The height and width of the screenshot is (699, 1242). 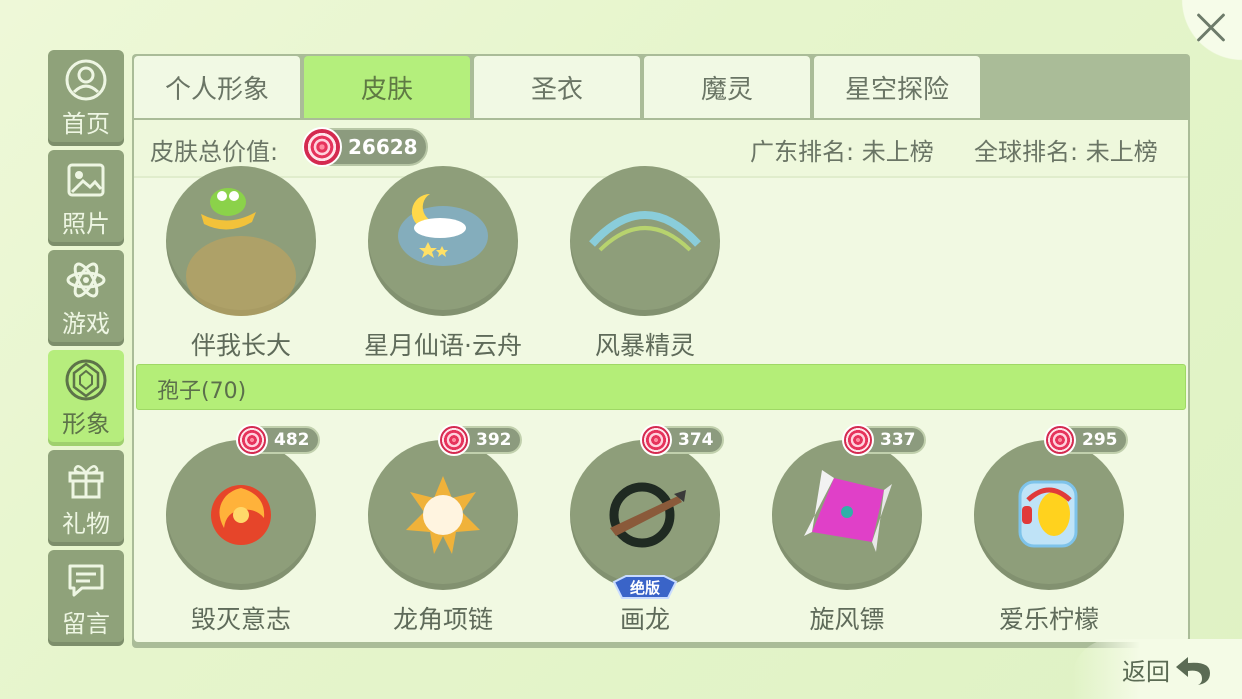 I want to click on moon-cloud-icon, so click(x=443, y=229).